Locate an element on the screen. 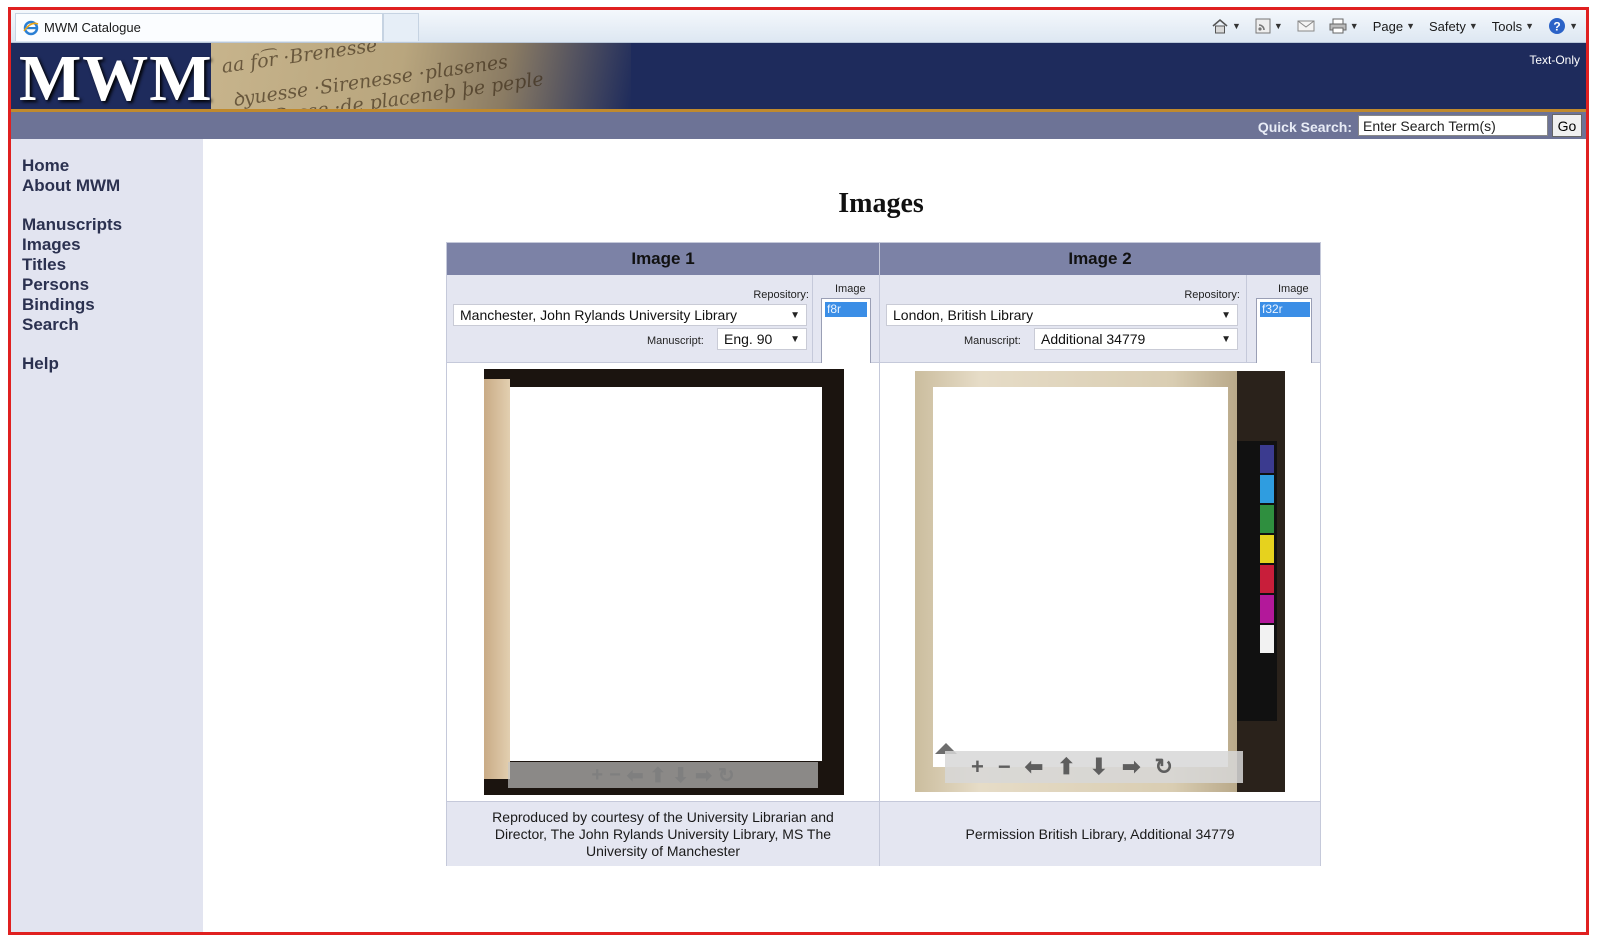 The width and height of the screenshot is (1597, 947). sidebar-item-help: Help is located at coordinates (107, 364).